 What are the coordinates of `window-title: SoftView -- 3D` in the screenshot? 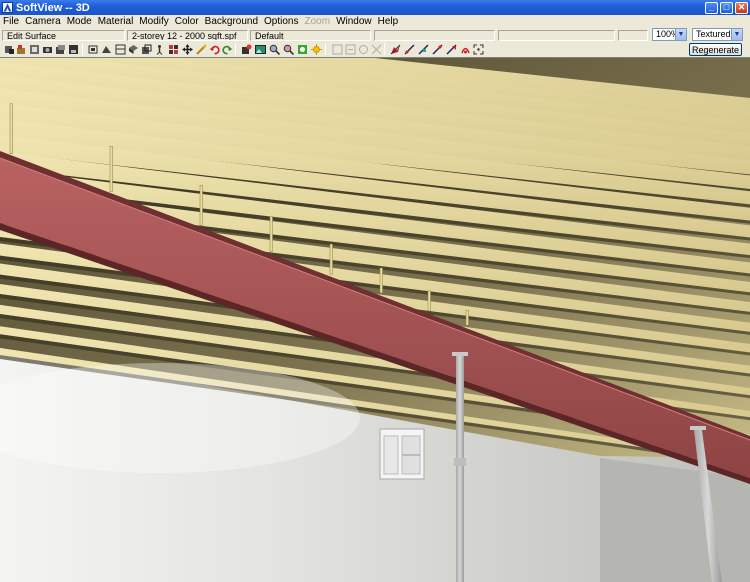 It's located at (53, 7).